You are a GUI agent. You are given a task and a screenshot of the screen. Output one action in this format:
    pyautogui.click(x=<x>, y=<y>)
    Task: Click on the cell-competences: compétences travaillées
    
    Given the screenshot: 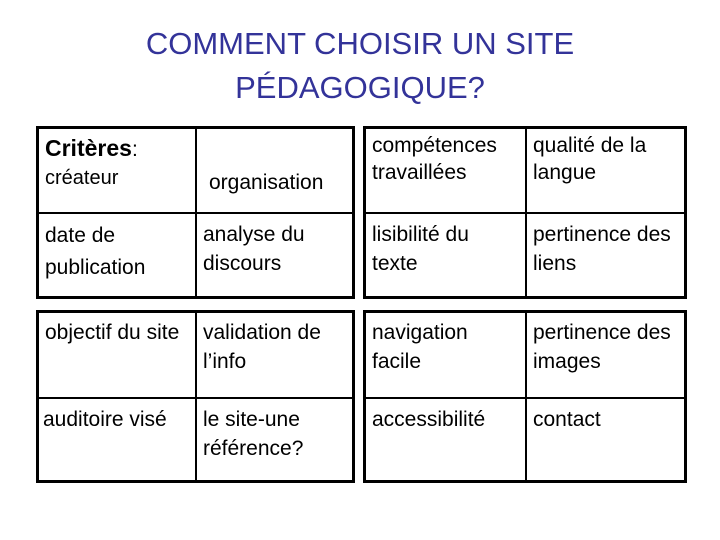 What is the action you would take?
    pyautogui.click(x=434, y=159)
    